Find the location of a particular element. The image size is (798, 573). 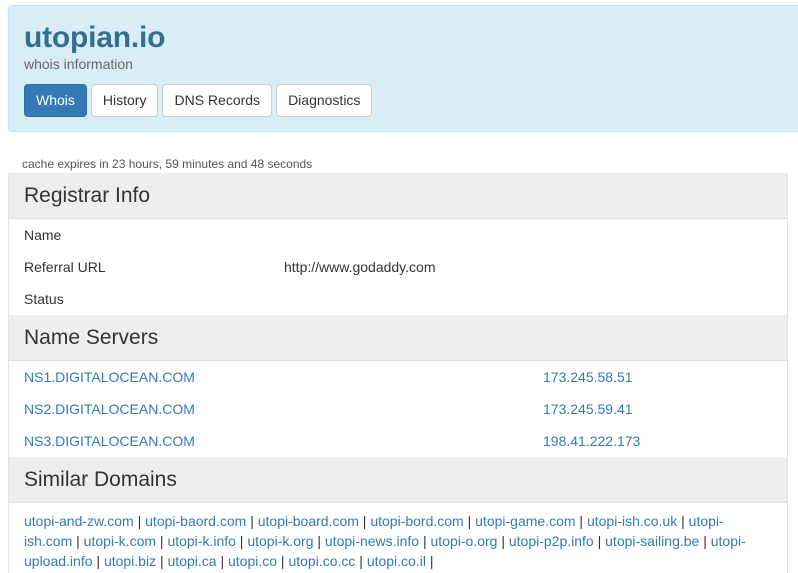

similar-domain-link: utopi-baord.com is located at coordinates (195, 521).